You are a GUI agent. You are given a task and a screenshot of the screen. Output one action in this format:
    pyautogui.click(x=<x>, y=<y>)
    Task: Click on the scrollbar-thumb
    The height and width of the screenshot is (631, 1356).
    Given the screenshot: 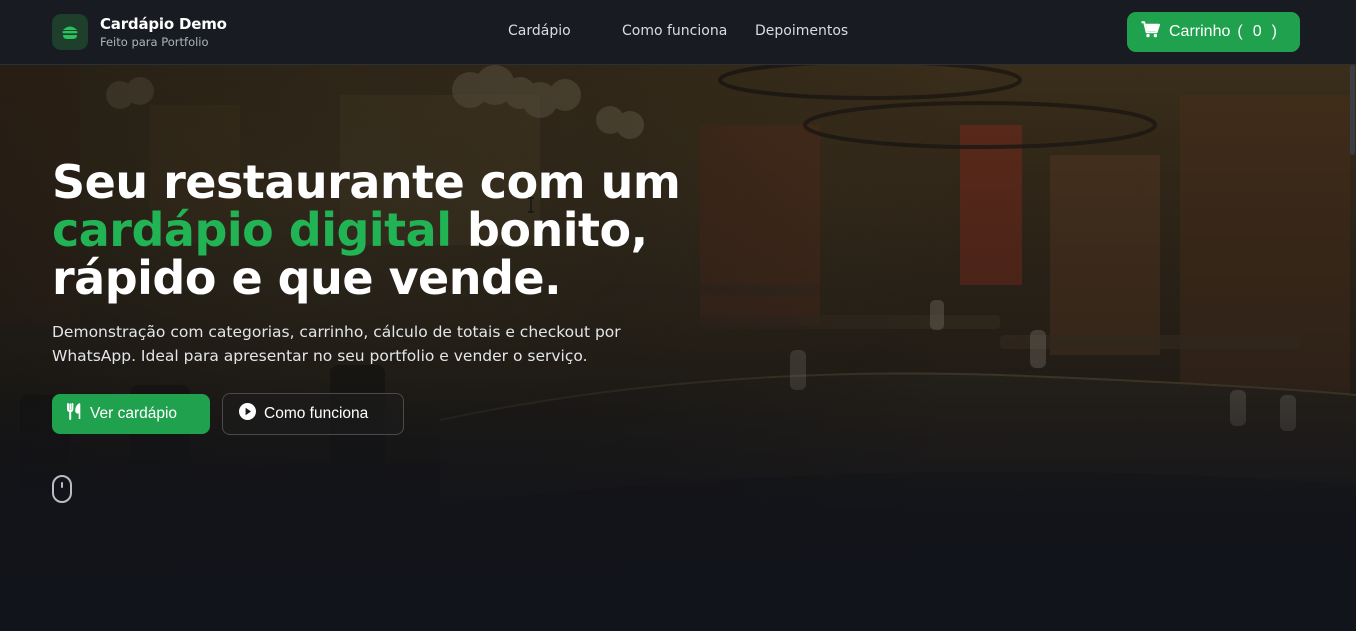 What is the action you would take?
    pyautogui.click(x=1352, y=110)
    